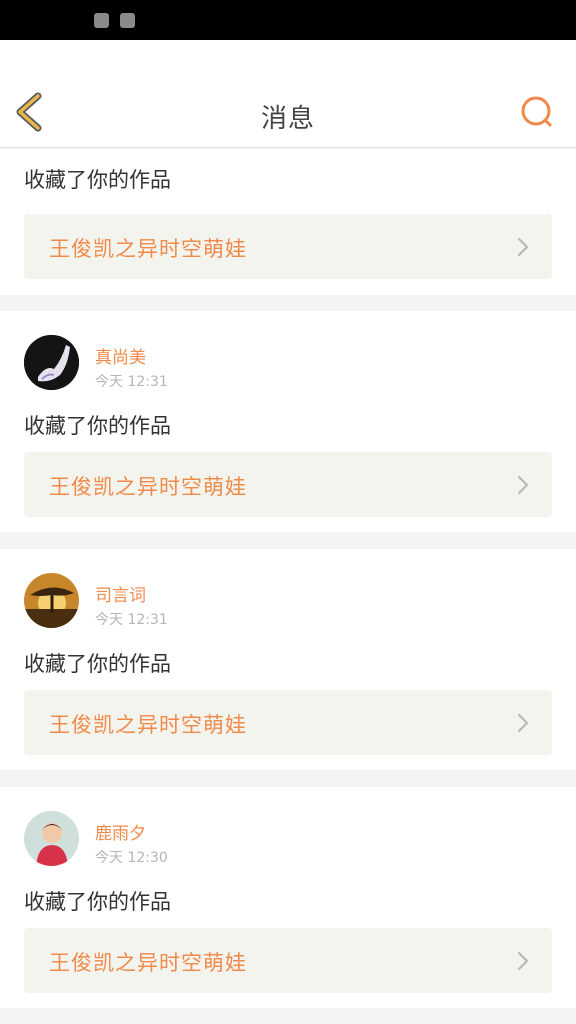 Image resolution: width=576 pixels, height=1024 pixels. I want to click on message-item: 收藏了你的作品 王俊凯之异时空萌娃, so click(288, 222).